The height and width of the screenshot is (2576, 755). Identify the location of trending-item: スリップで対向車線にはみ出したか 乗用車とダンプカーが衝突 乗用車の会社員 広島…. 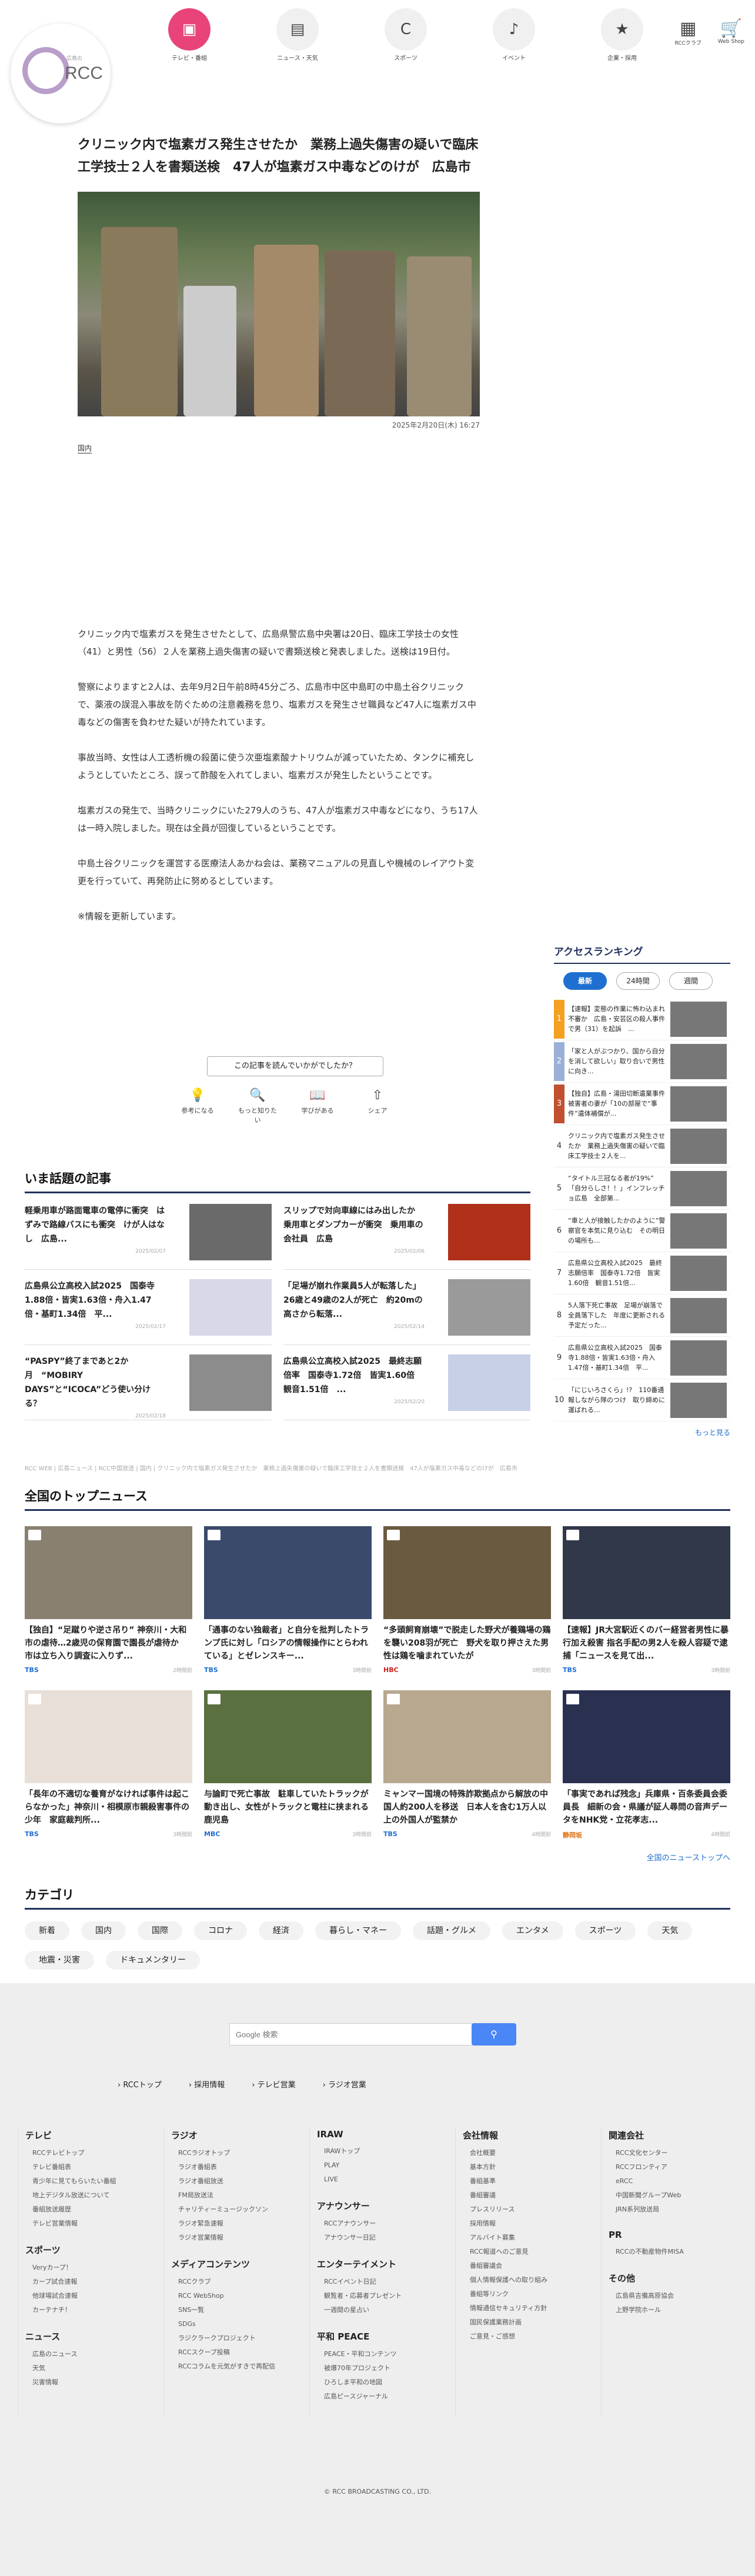
(406, 1237).